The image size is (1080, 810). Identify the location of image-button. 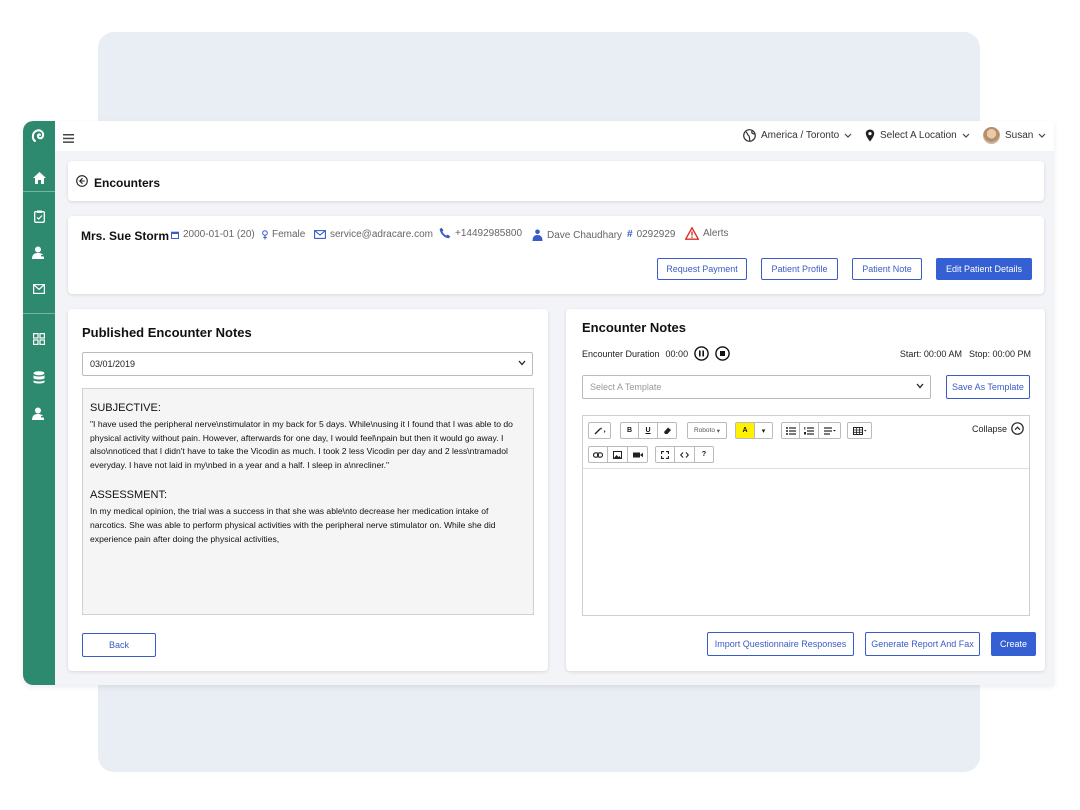
(618, 454).